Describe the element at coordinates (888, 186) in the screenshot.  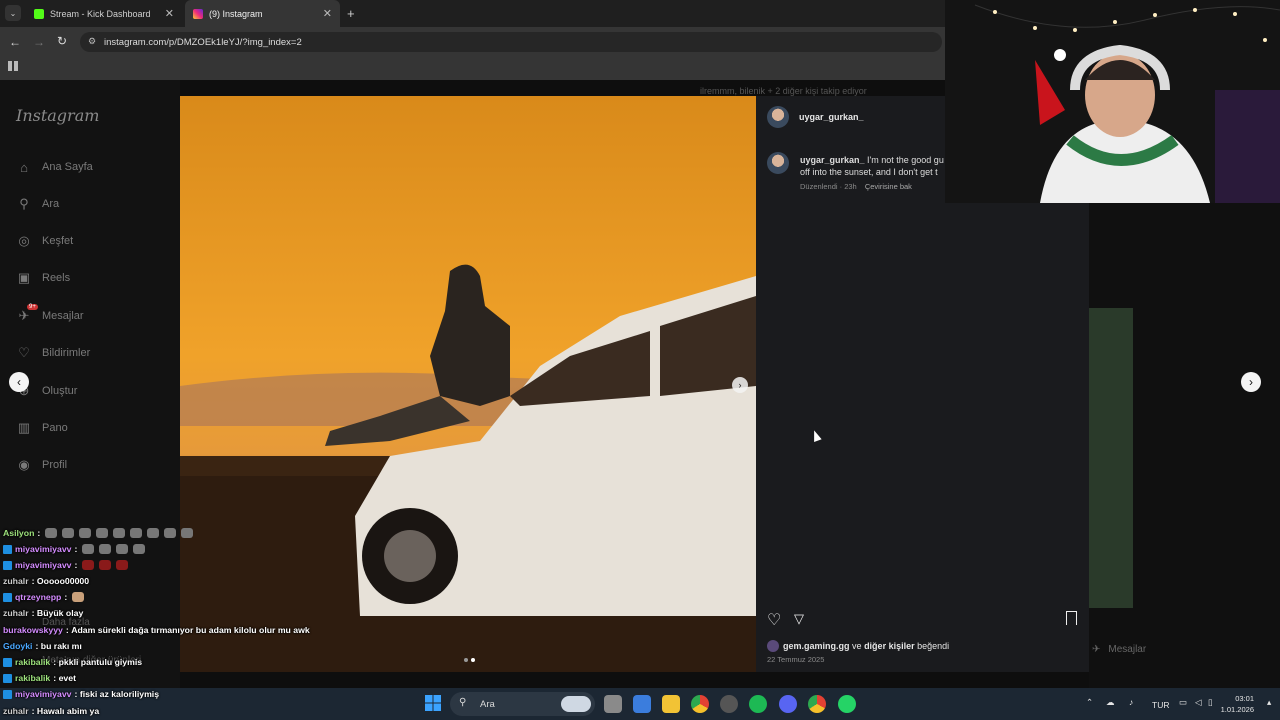
I see `see-translation-link: Çevirisine bak` at that location.